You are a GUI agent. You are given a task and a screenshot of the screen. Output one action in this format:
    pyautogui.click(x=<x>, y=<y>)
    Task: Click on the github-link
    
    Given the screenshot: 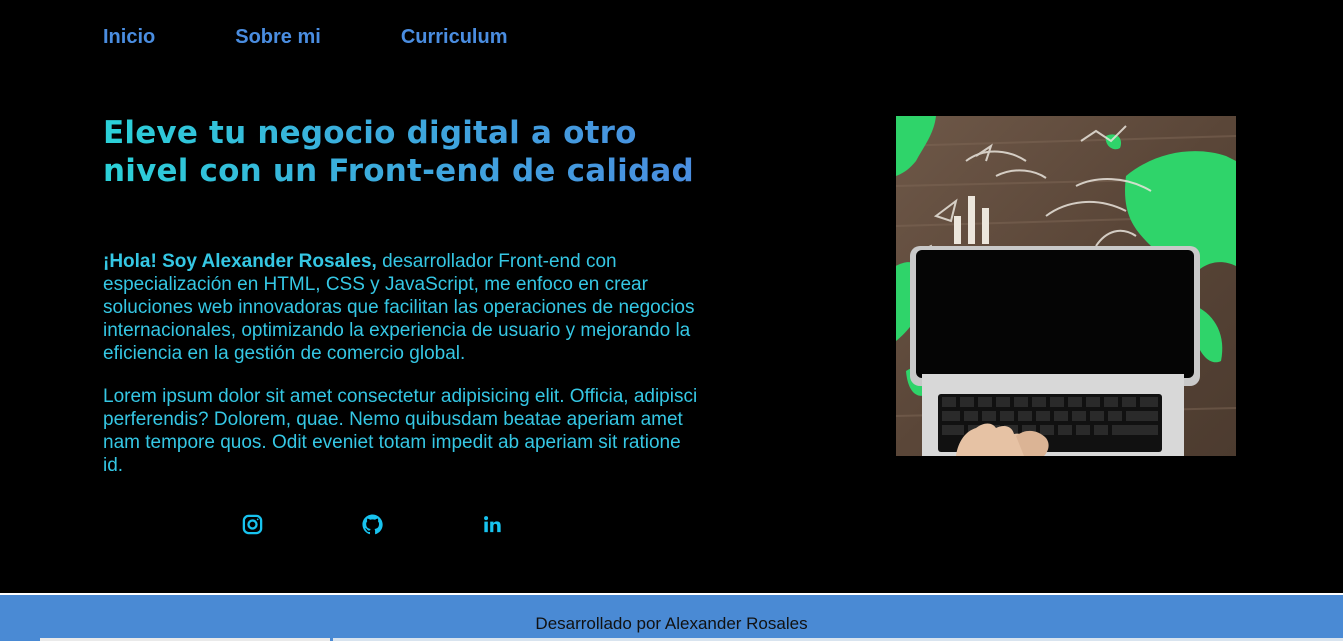 What is the action you would take?
    pyautogui.click(x=372, y=524)
    